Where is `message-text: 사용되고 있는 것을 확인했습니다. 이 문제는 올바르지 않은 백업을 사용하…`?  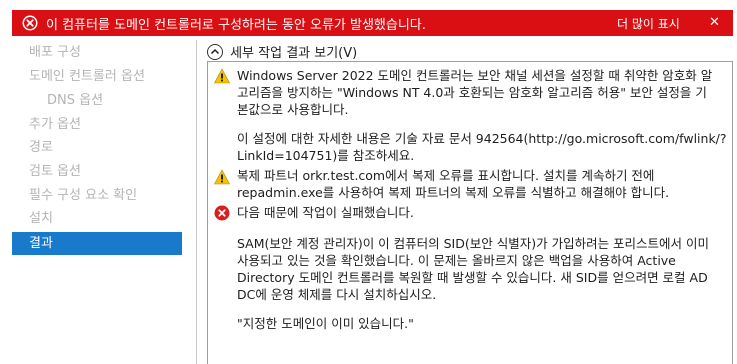 message-text: 사용되고 있는 것을 확인했습니다. 이 문제는 올바르지 않은 백업을 사용하… is located at coordinates (456, 260).